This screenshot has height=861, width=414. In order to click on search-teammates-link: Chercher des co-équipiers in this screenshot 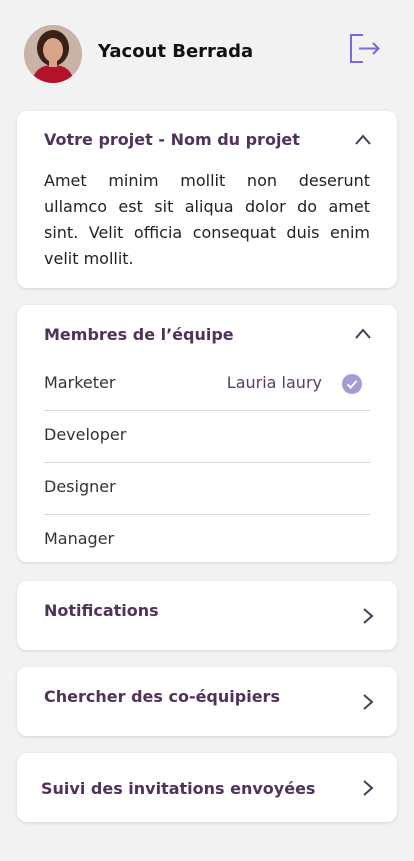, I will do `click(207, 701)`.